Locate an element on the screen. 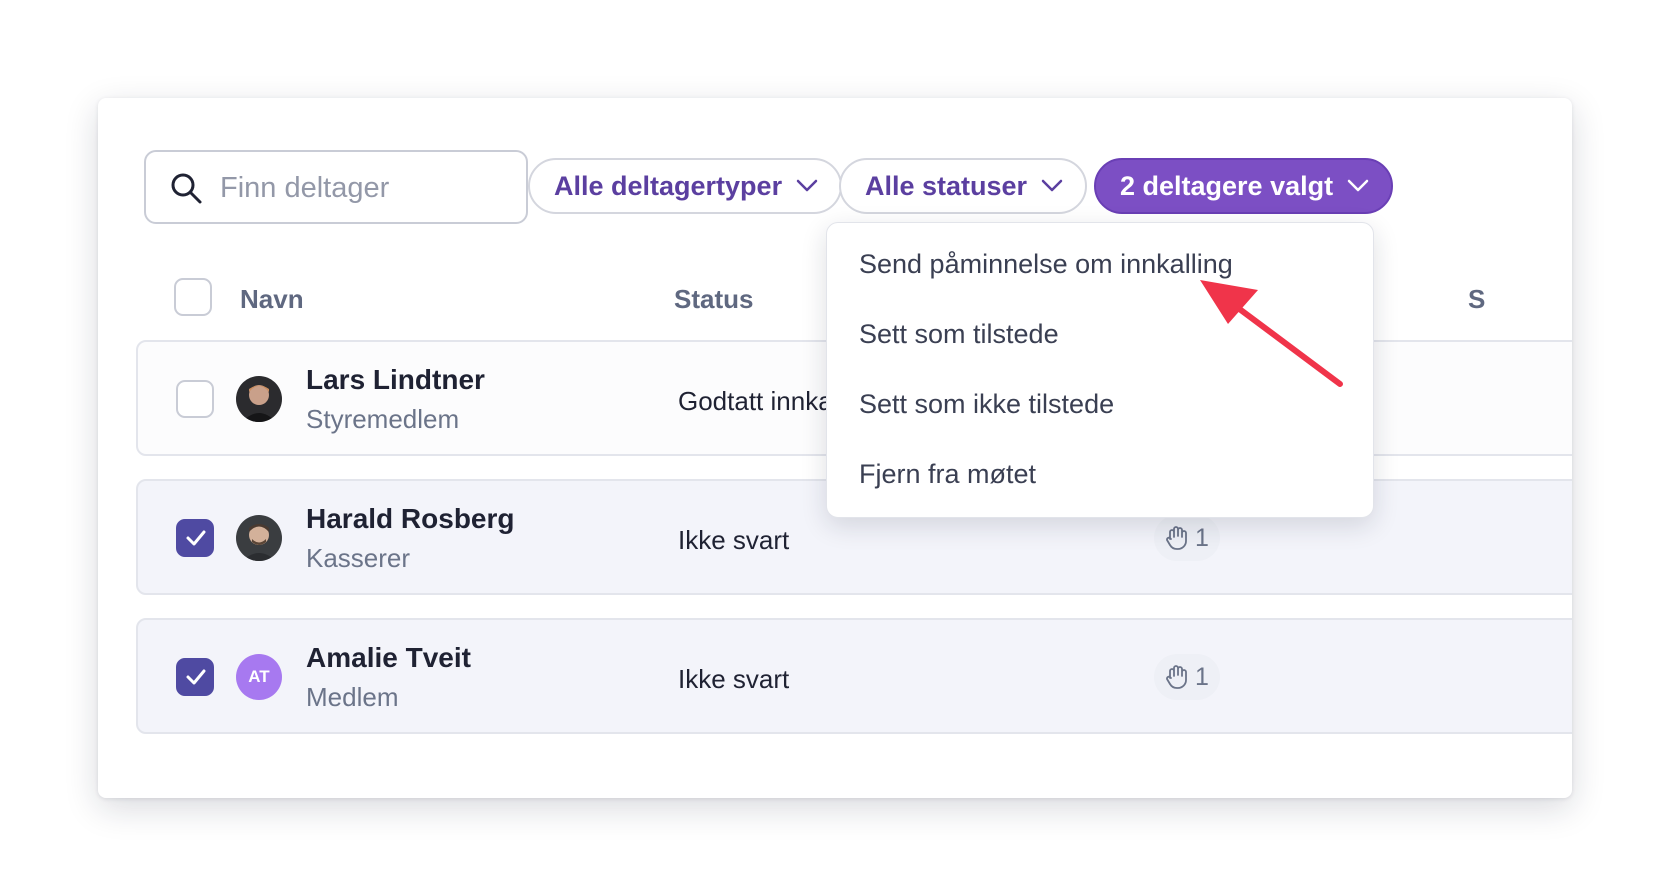  participant-type-filter: Alle deltagertyper is located at coordinates (685, 186).